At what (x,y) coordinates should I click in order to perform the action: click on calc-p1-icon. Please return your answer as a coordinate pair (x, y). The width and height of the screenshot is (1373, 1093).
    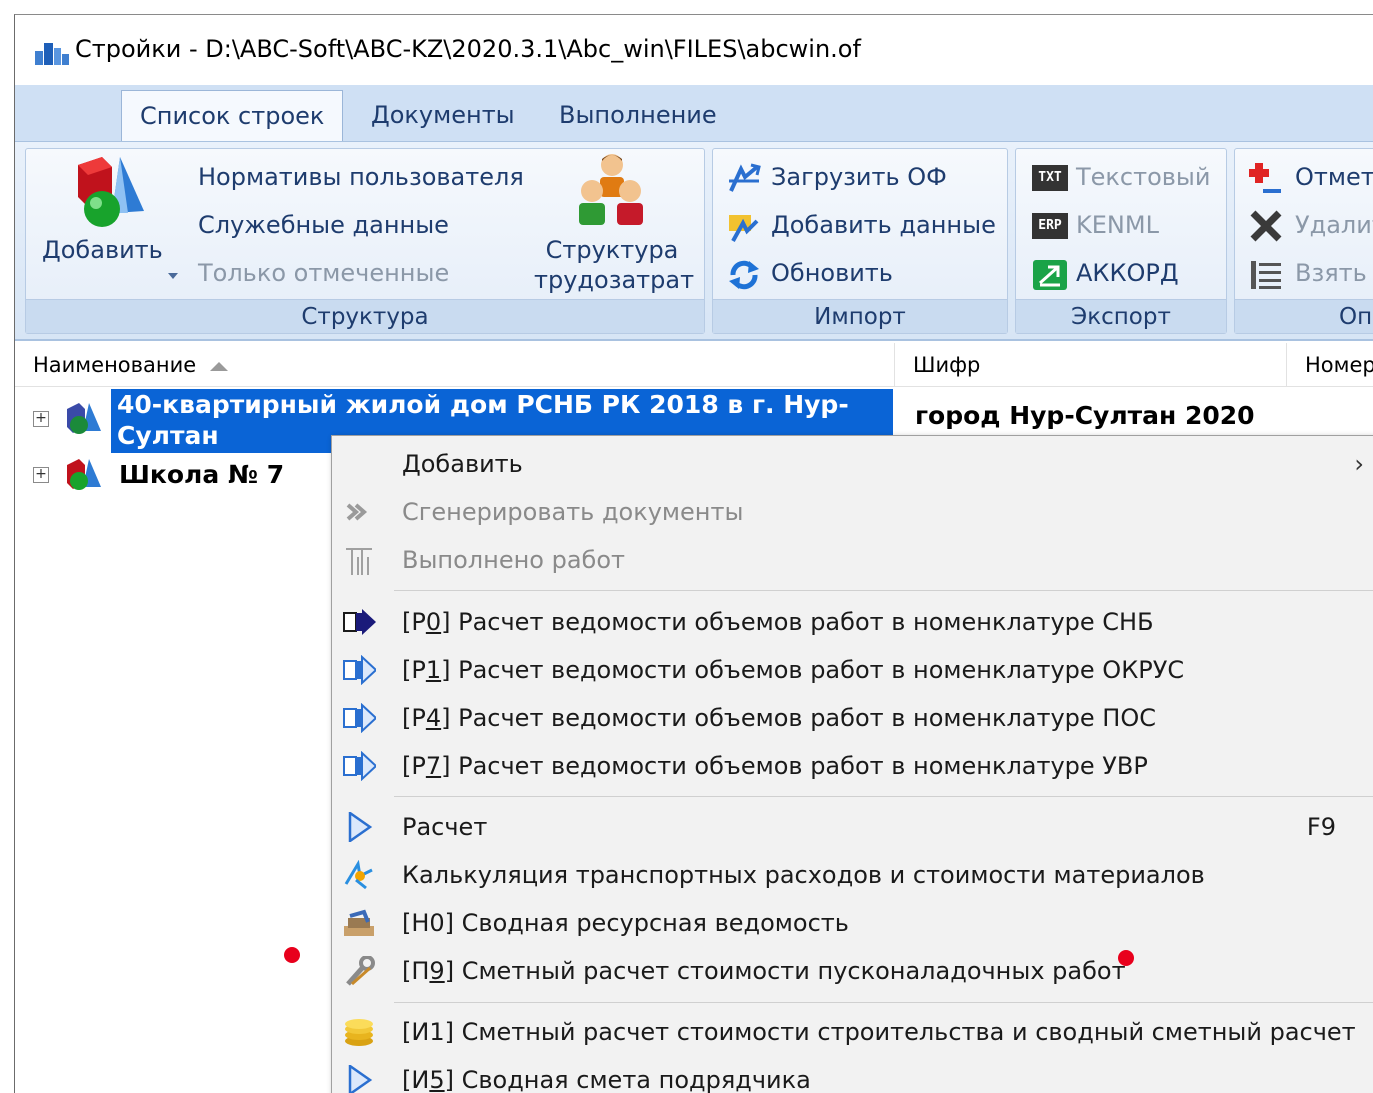
    Looking at the image, I should click on (359, 670).